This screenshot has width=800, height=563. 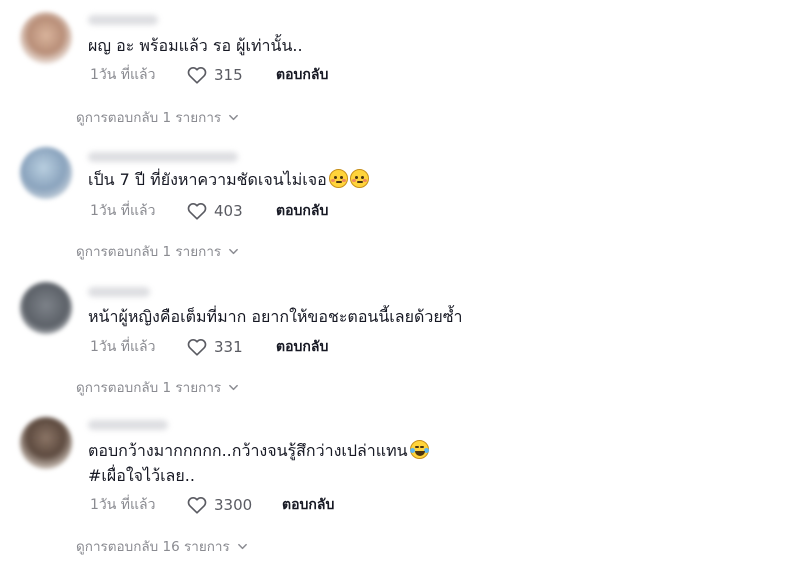 I want to click on comment-meta: 1วัน ที่แล้ว 331 ตอบกลับ, so click(x=209, y=347).